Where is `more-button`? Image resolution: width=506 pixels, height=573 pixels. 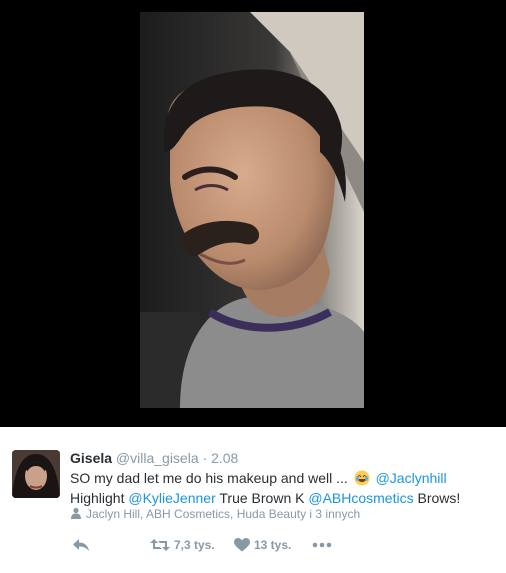 more-button is located at coordinates (322, 546).